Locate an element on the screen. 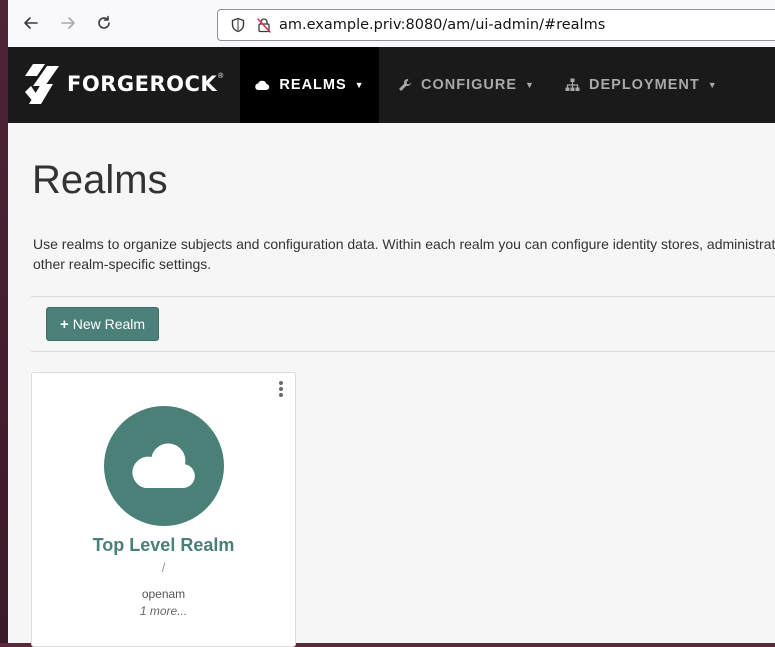  nav-deployment: DEPLOYMENT ▼ is located at coordinates (641, 85).